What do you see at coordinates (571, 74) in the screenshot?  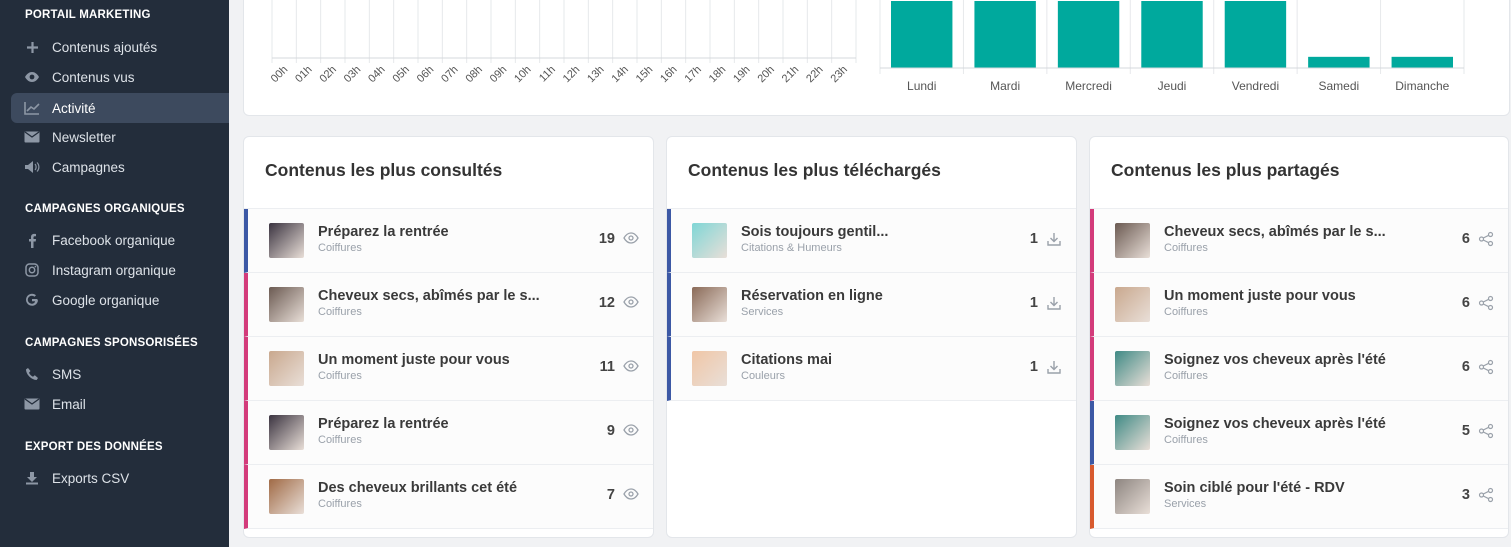 I see `x-tick-label: 12h` at bounding box center [571, 74].